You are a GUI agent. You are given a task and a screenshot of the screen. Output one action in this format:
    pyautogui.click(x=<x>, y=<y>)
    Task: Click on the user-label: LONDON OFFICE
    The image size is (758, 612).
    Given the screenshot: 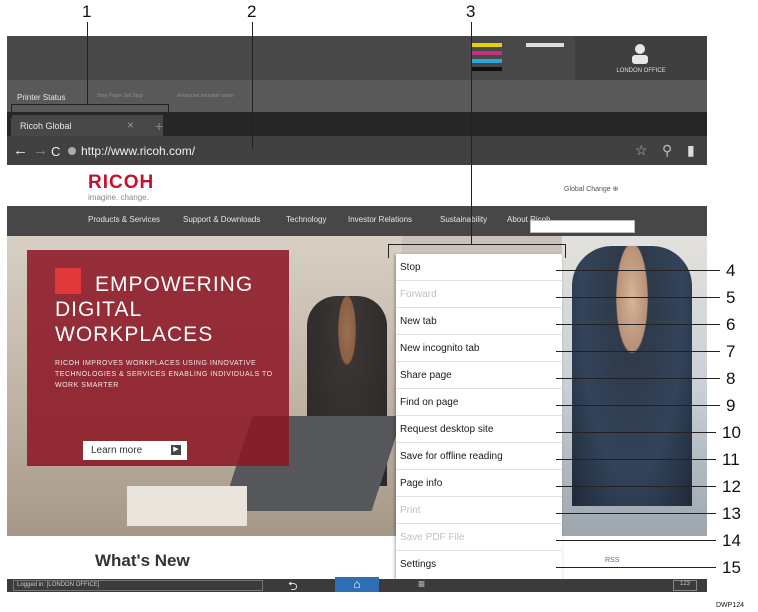 What is the action you would take?
    pyautogui.click(x=641, y=71)
    